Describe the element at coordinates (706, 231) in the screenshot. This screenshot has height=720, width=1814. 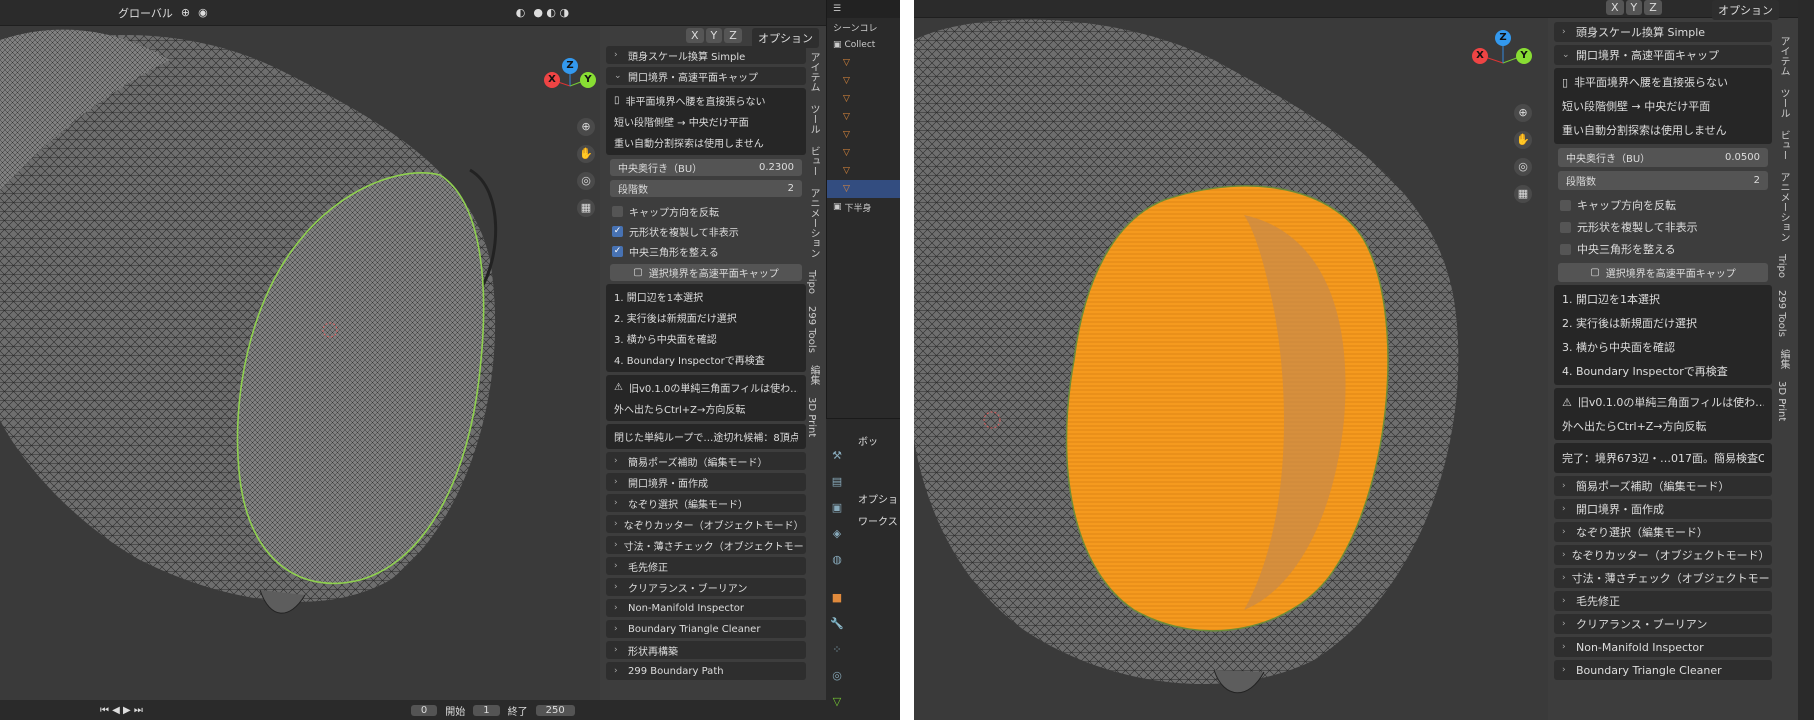
I see `checkbox-duplicate: ✓ 元形状を複製して非表示` at that location.